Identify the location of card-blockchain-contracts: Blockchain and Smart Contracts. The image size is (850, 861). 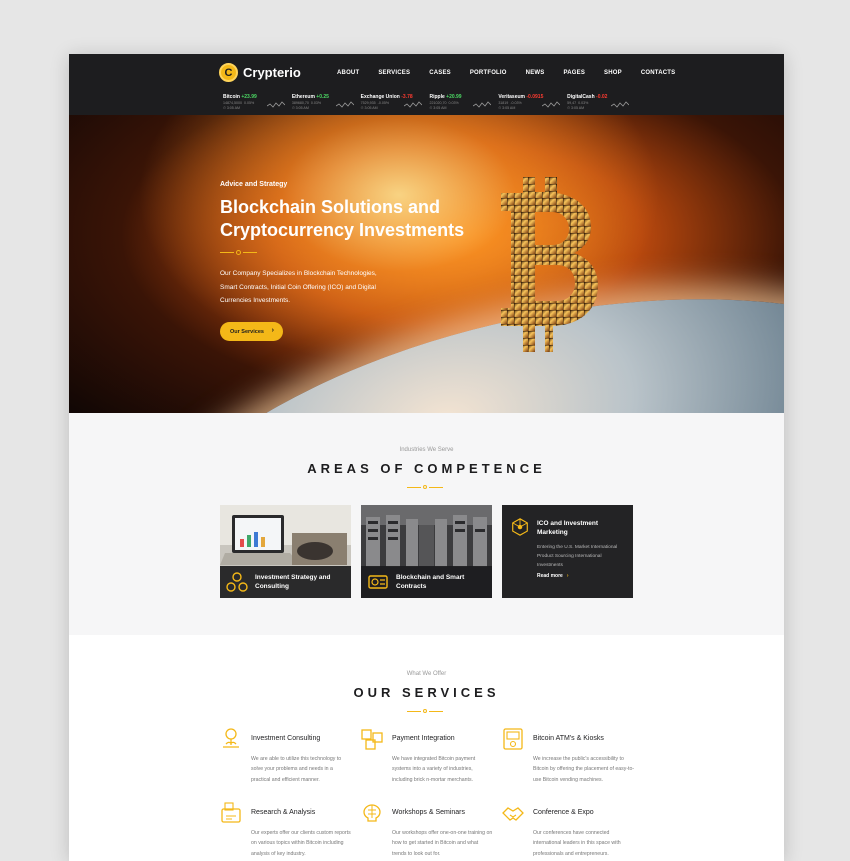
(426, 551).